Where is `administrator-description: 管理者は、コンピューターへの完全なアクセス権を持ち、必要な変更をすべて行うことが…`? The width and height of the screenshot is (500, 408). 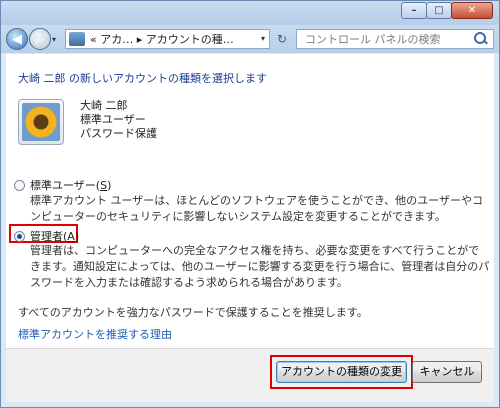 administrator-description: 管理者は、コンピューターへの完全なアクセス権を持ち、必要な変更をすべて行うことが… is located at coordinates (260, 266).